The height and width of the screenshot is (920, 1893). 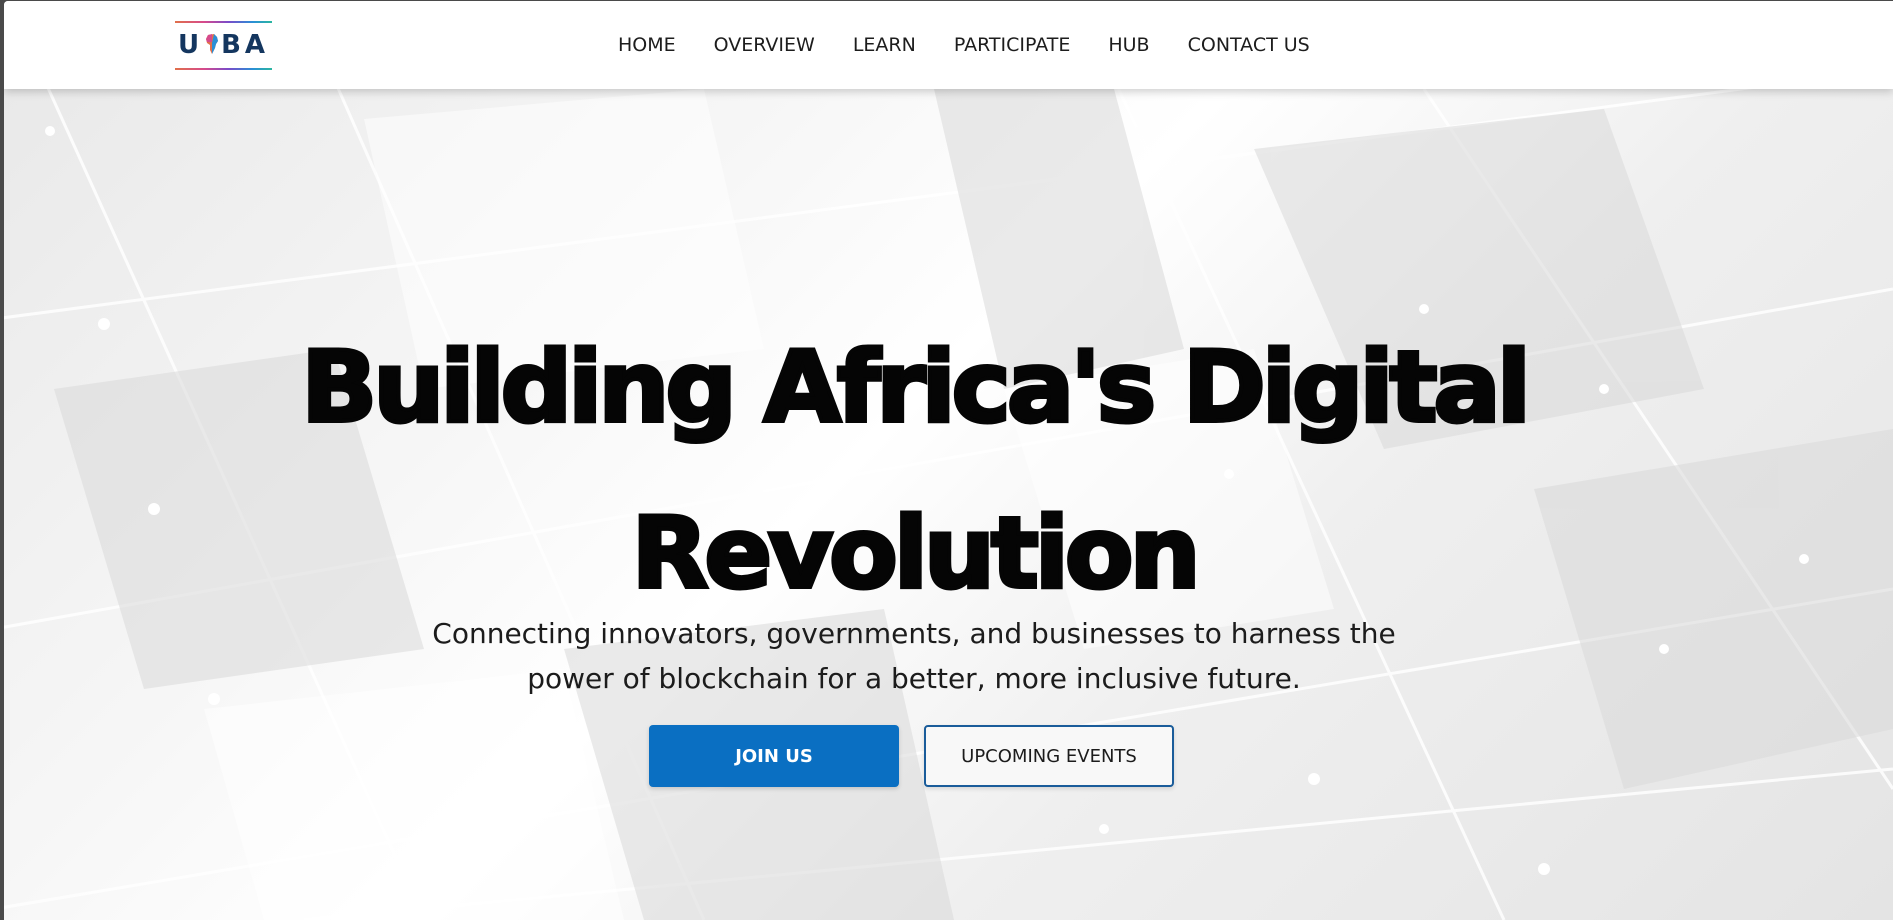 I want to click on logo-letters-ba: BA, so click(x=245, y=45).